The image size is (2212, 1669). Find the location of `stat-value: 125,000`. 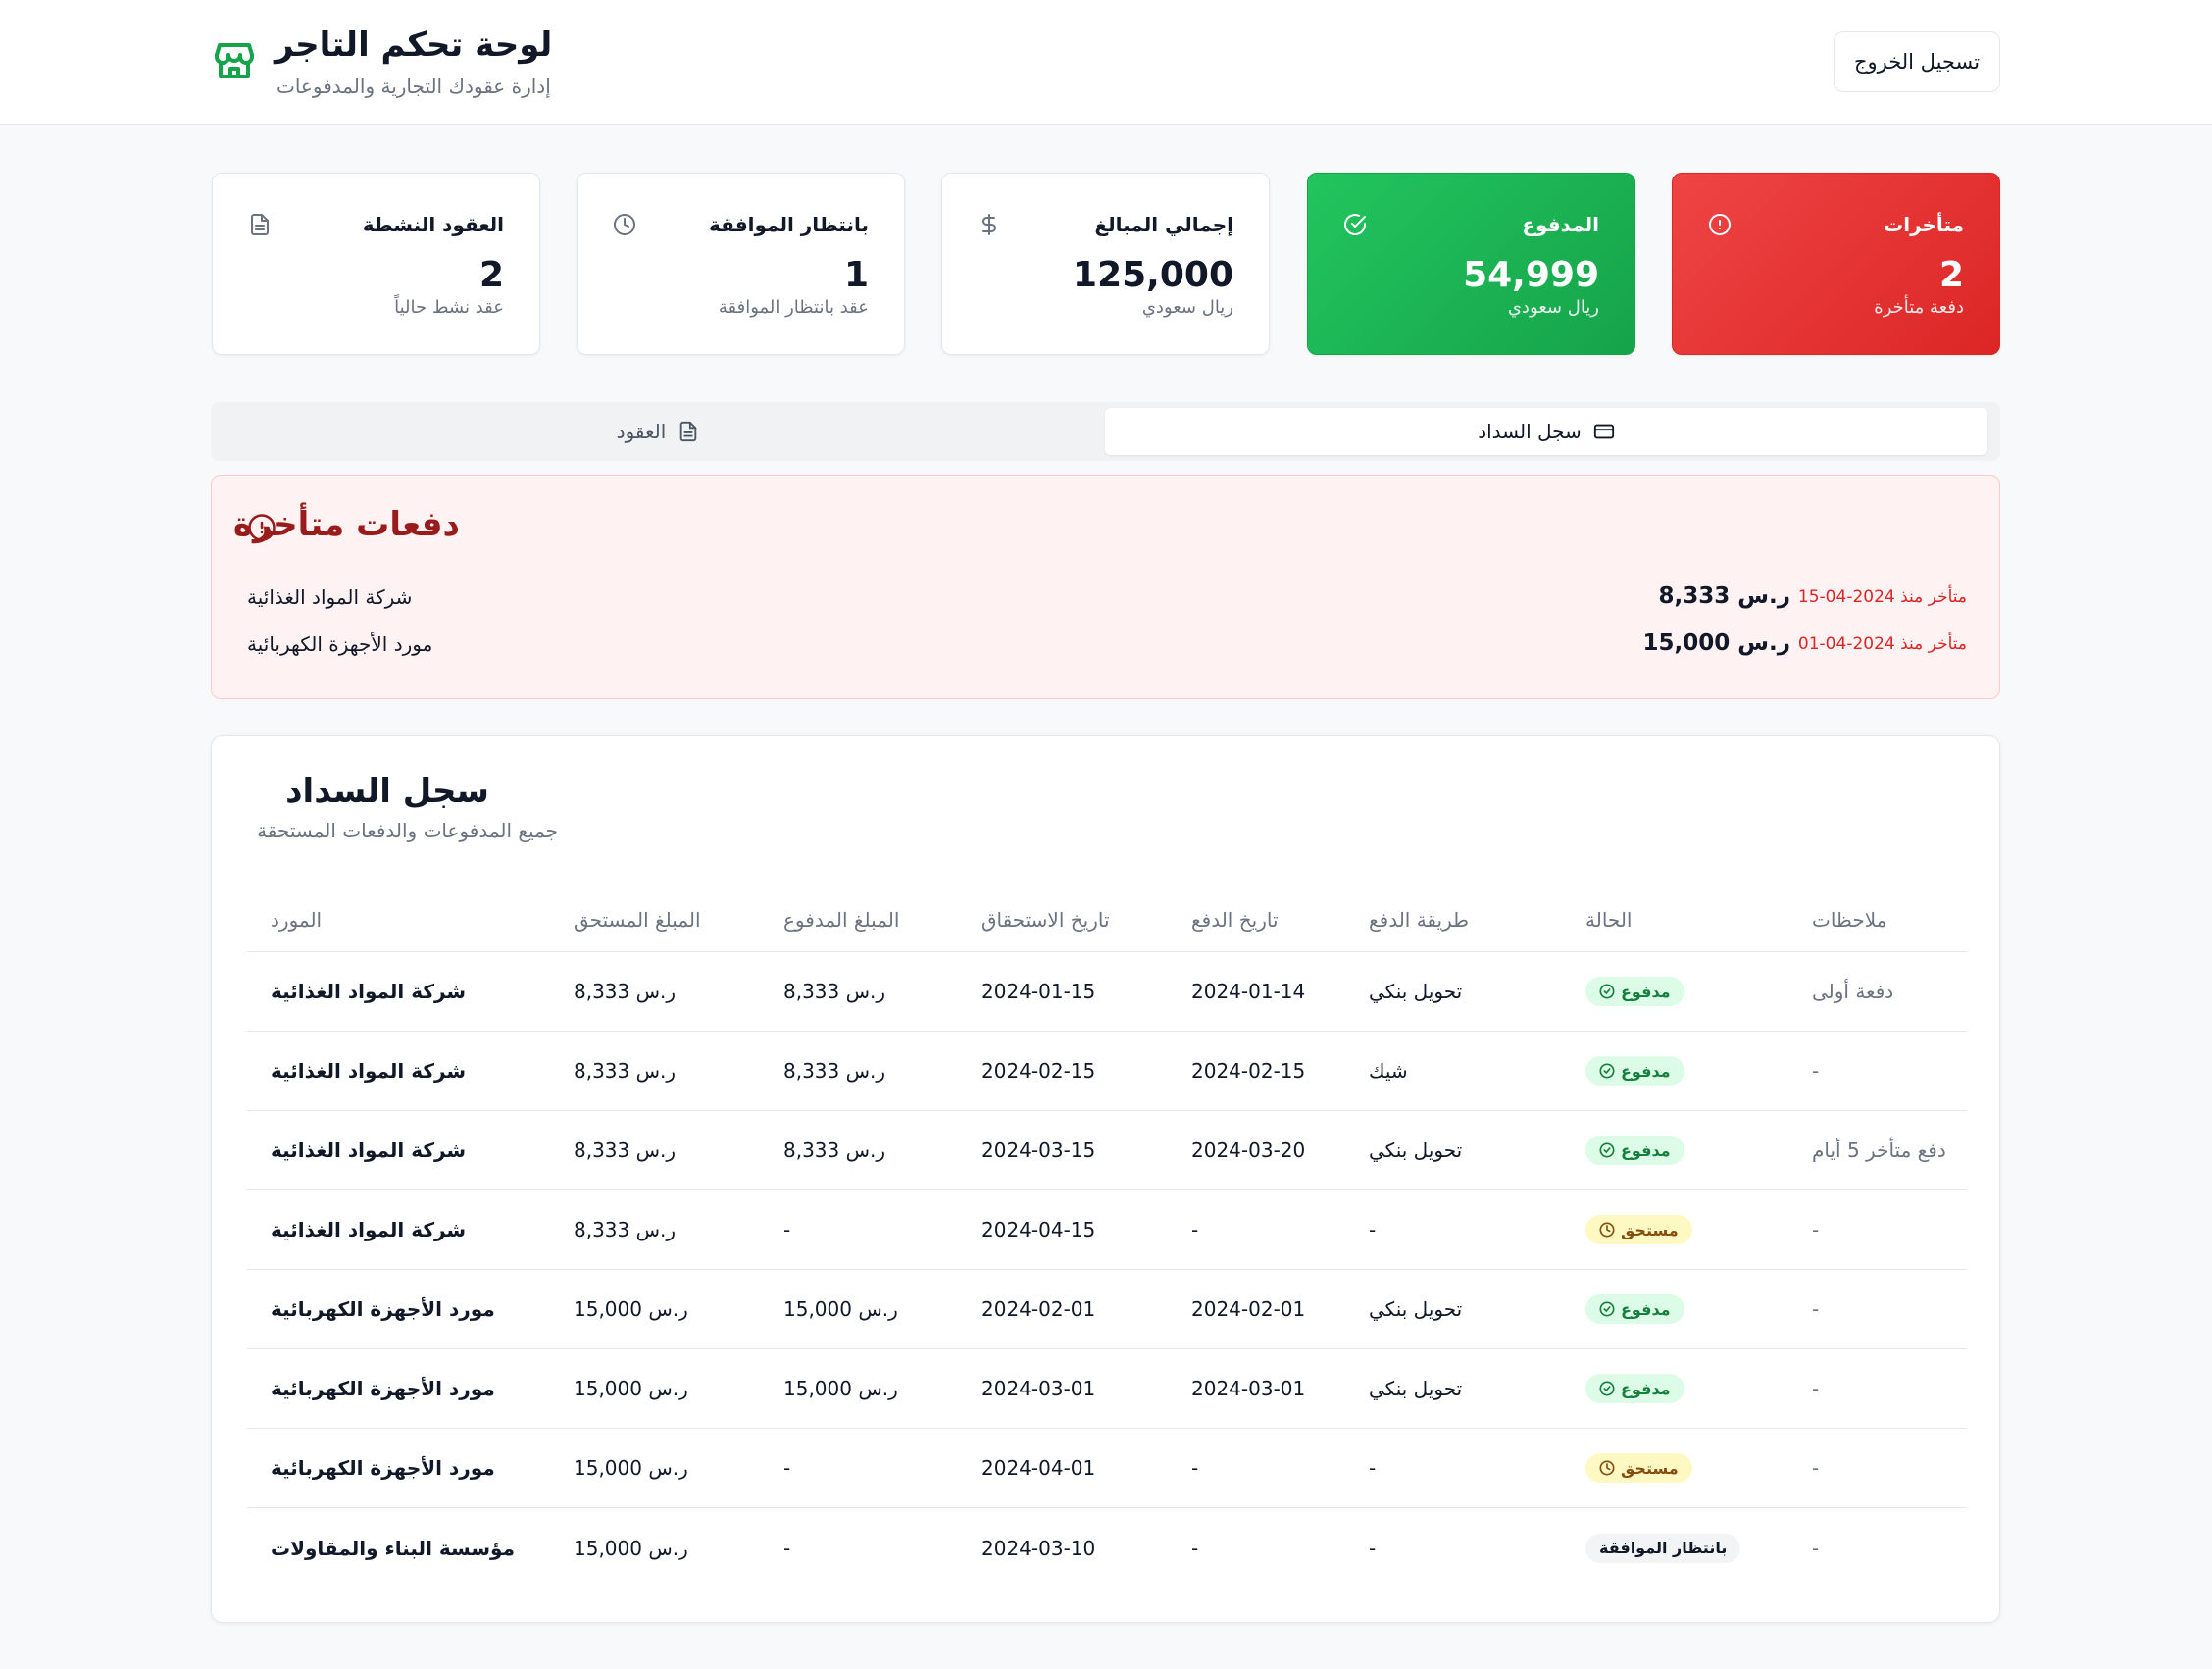

stat-value: 125,000 is located at coordinates (1153, 275).